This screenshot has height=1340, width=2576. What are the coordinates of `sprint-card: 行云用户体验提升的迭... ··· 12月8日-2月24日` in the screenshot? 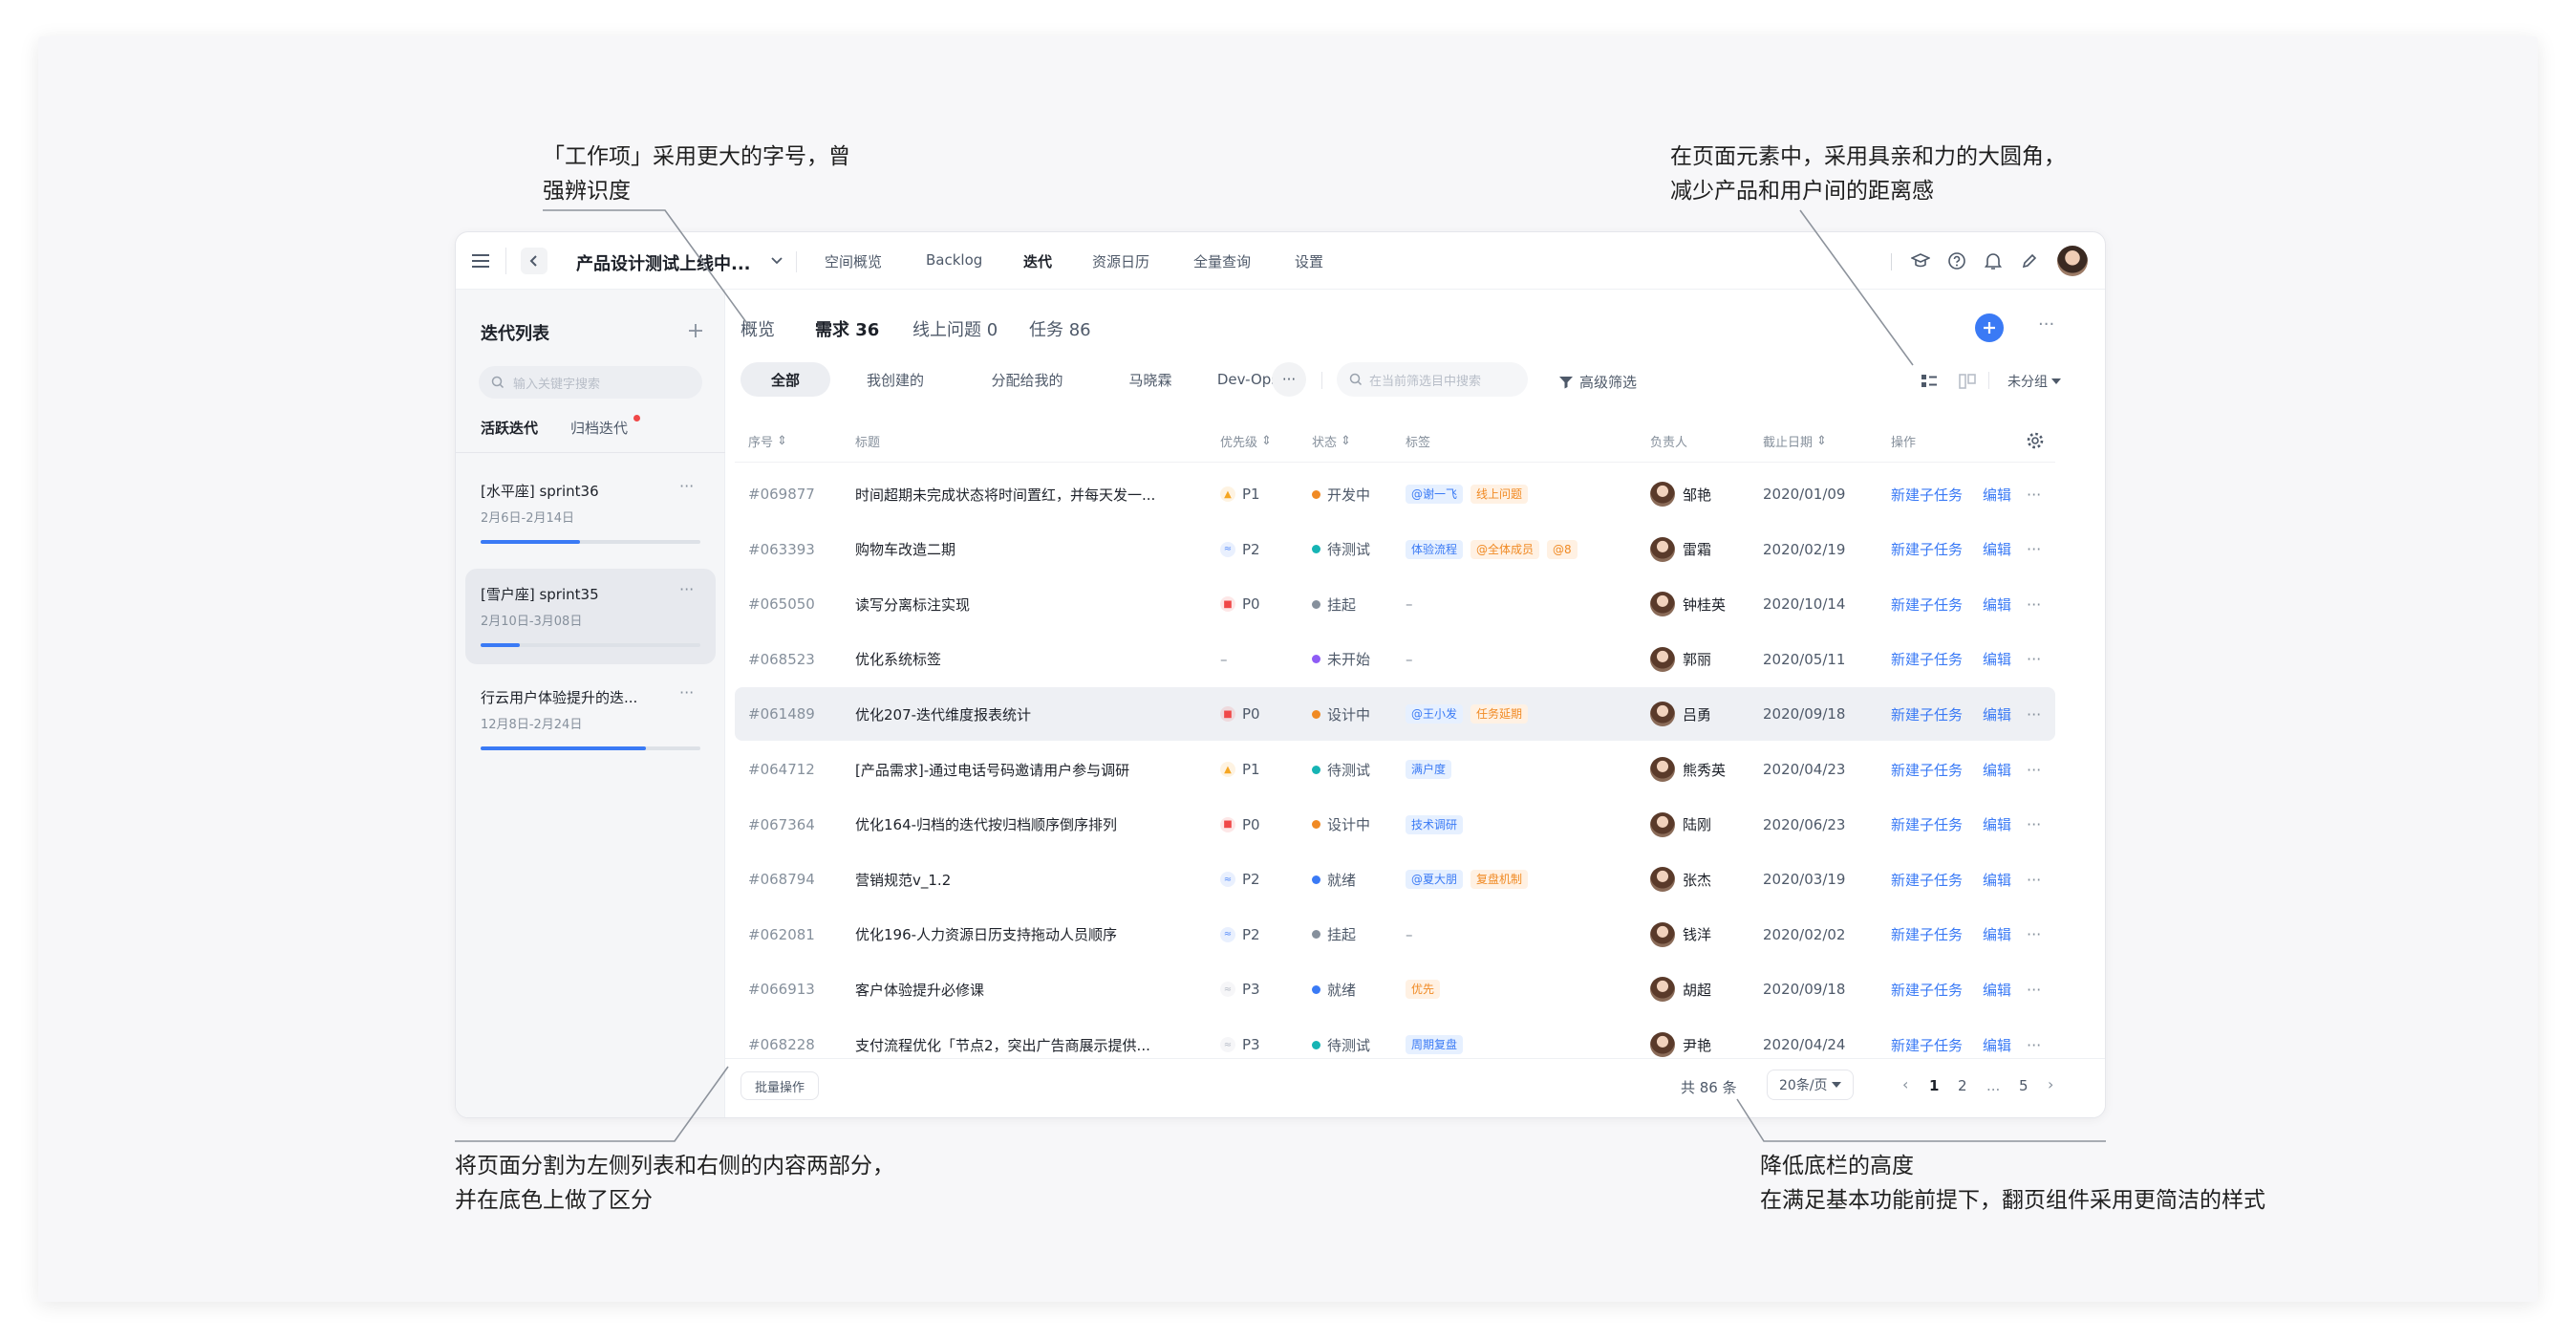 It's located at (590, 719).